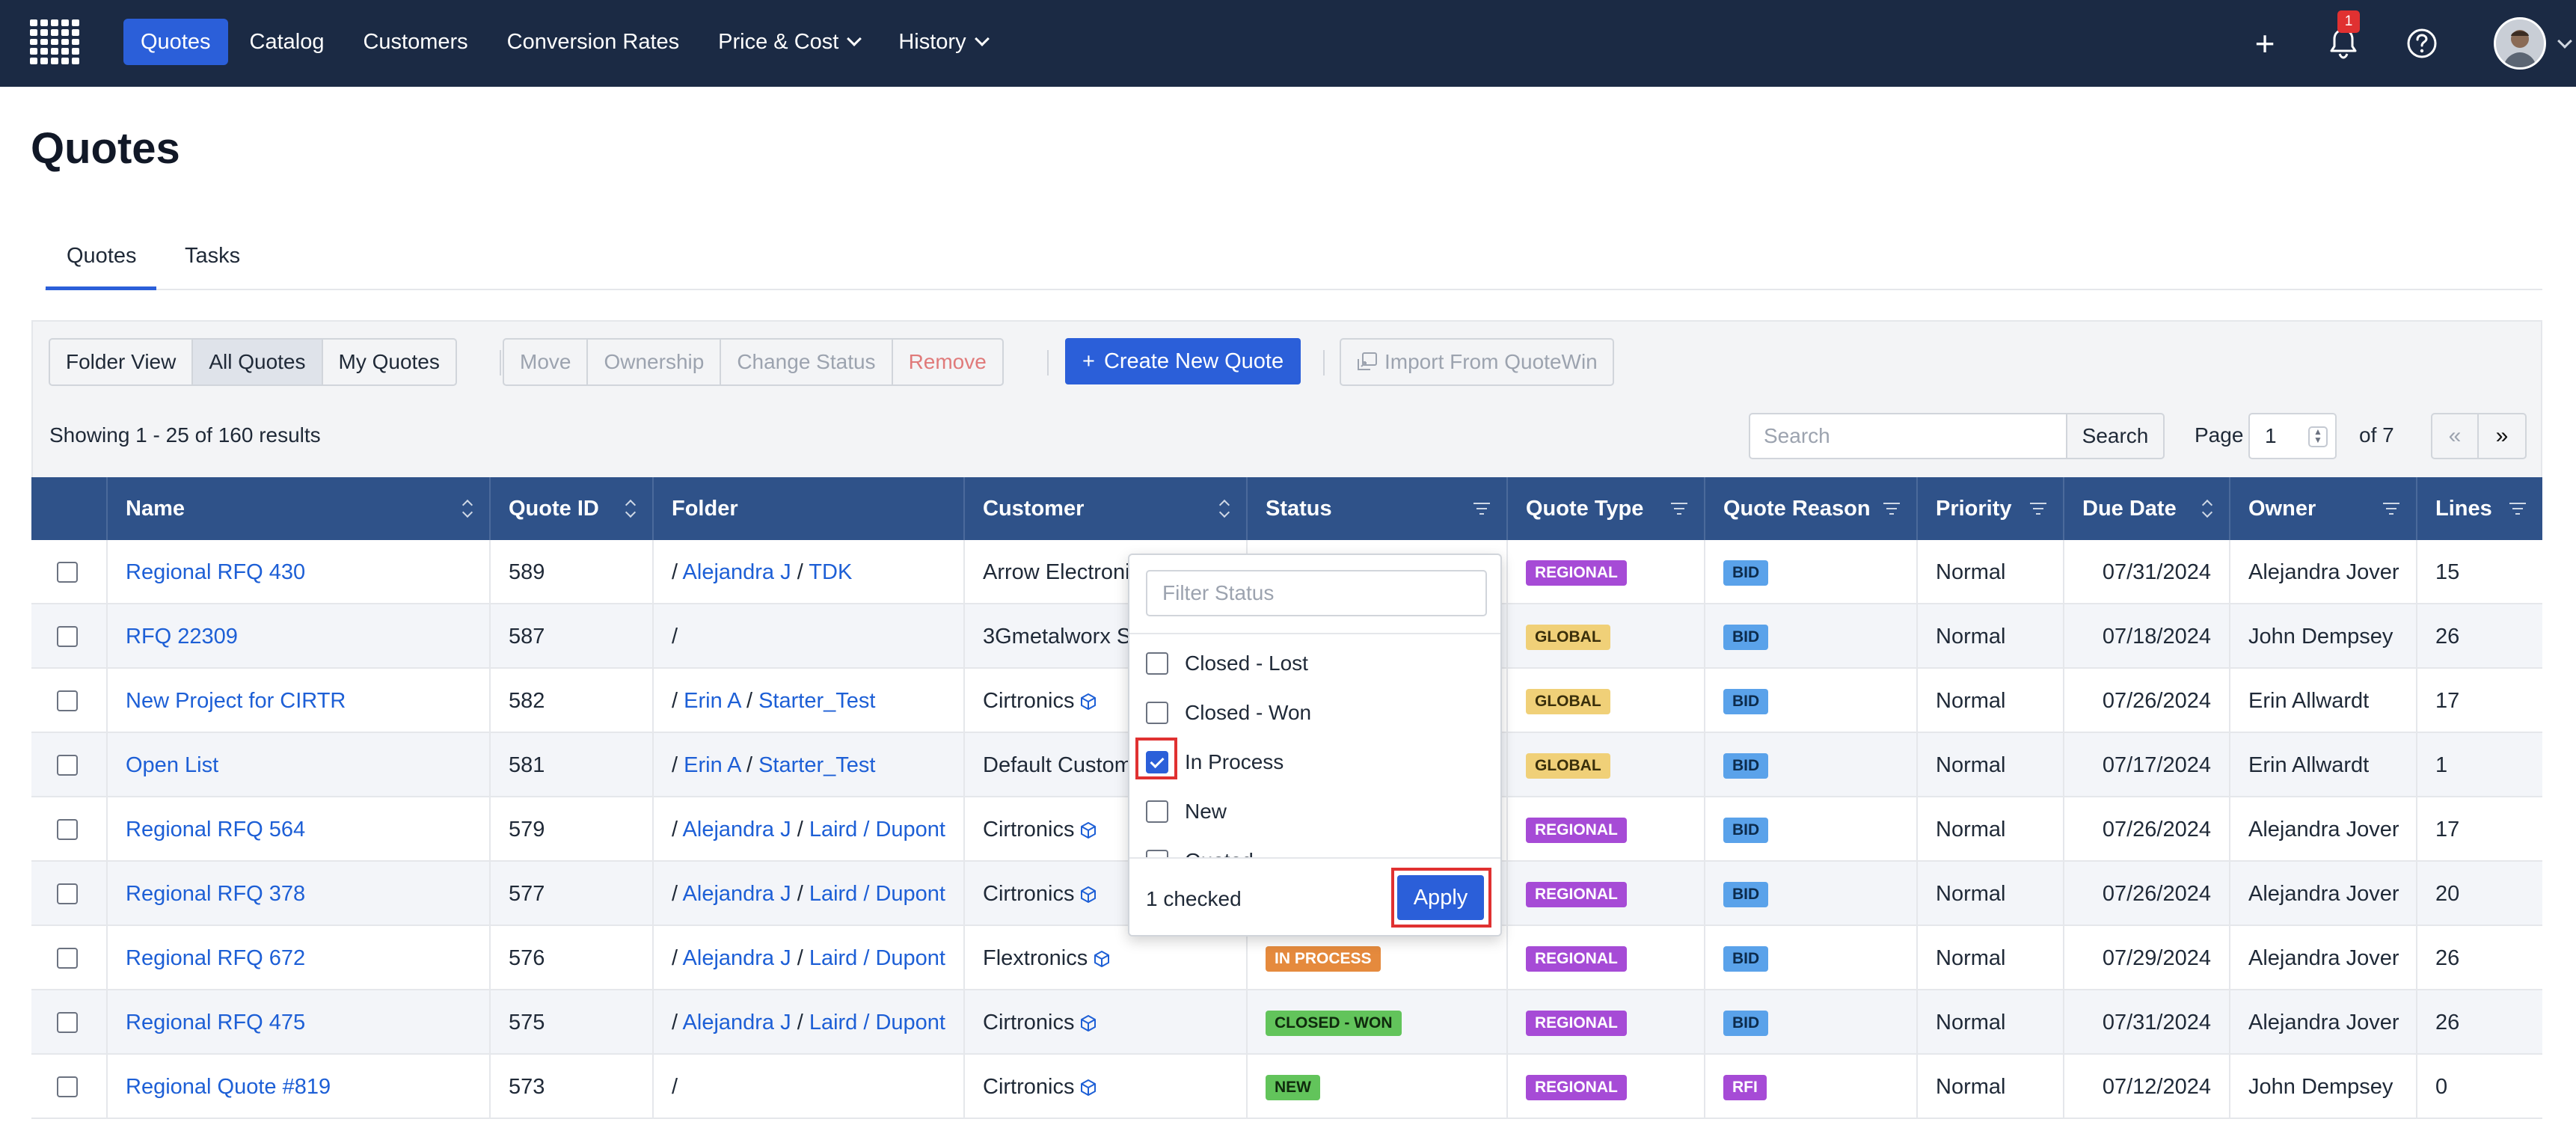 This screenshot has width=2576, height=1125. Describe the element at coordinates (122, 362) in the screenshot. I see `folder-view-button: Folder View` at that location.